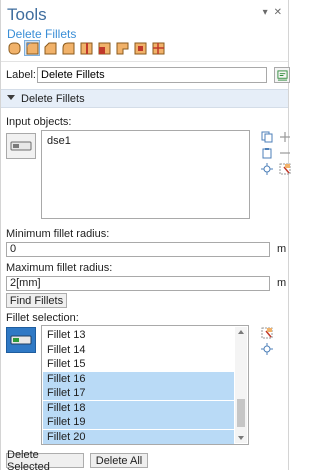  I want to click on title-controls: ▾ ✕, so click(272, 13).